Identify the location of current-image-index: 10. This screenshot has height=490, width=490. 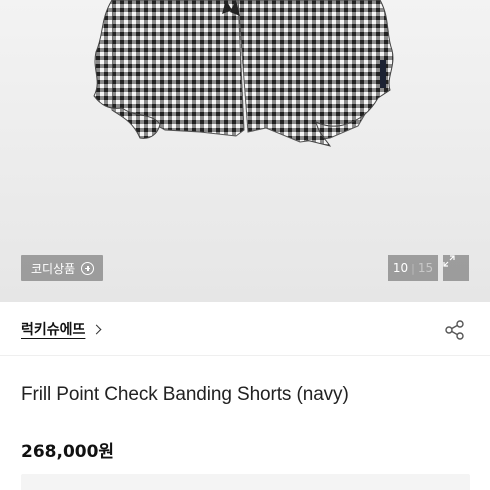
(400, 268).